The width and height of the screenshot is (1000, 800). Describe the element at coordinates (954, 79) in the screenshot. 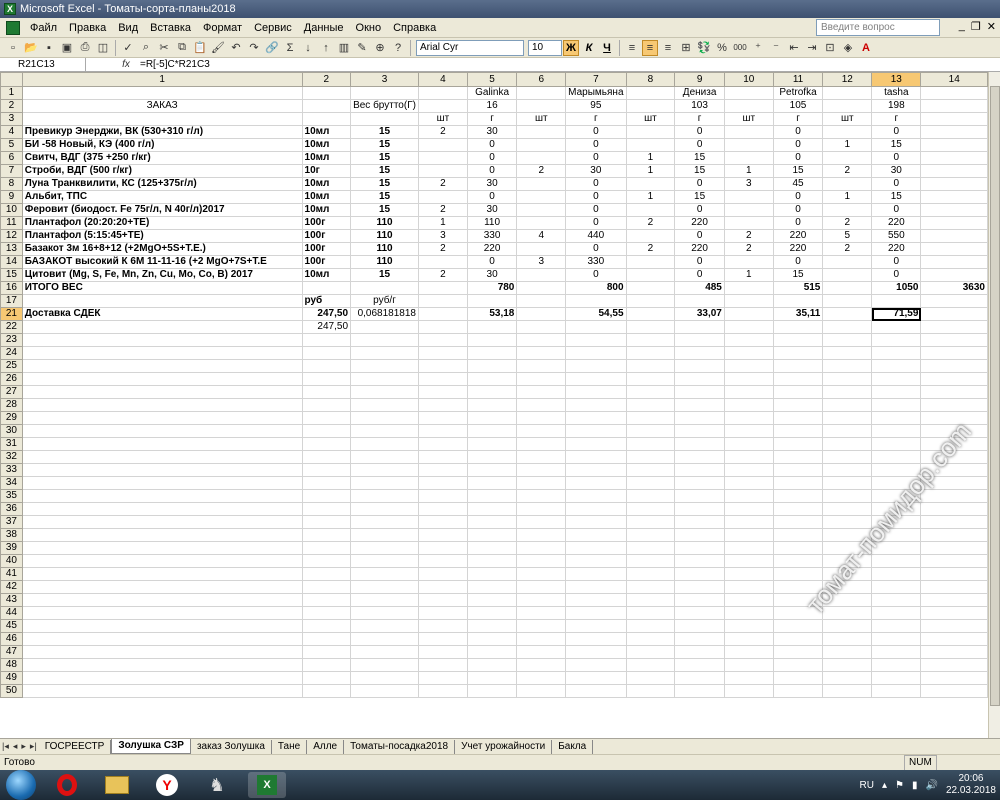

I see `column-header: 14` at that location.